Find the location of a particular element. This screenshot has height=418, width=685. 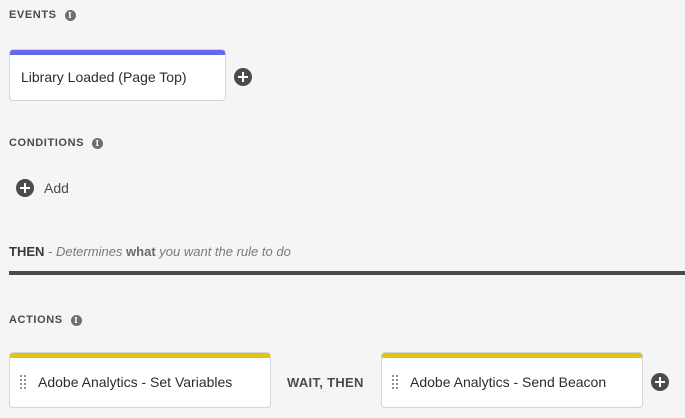

add-condition-icon is located at coordinates (25, 188).